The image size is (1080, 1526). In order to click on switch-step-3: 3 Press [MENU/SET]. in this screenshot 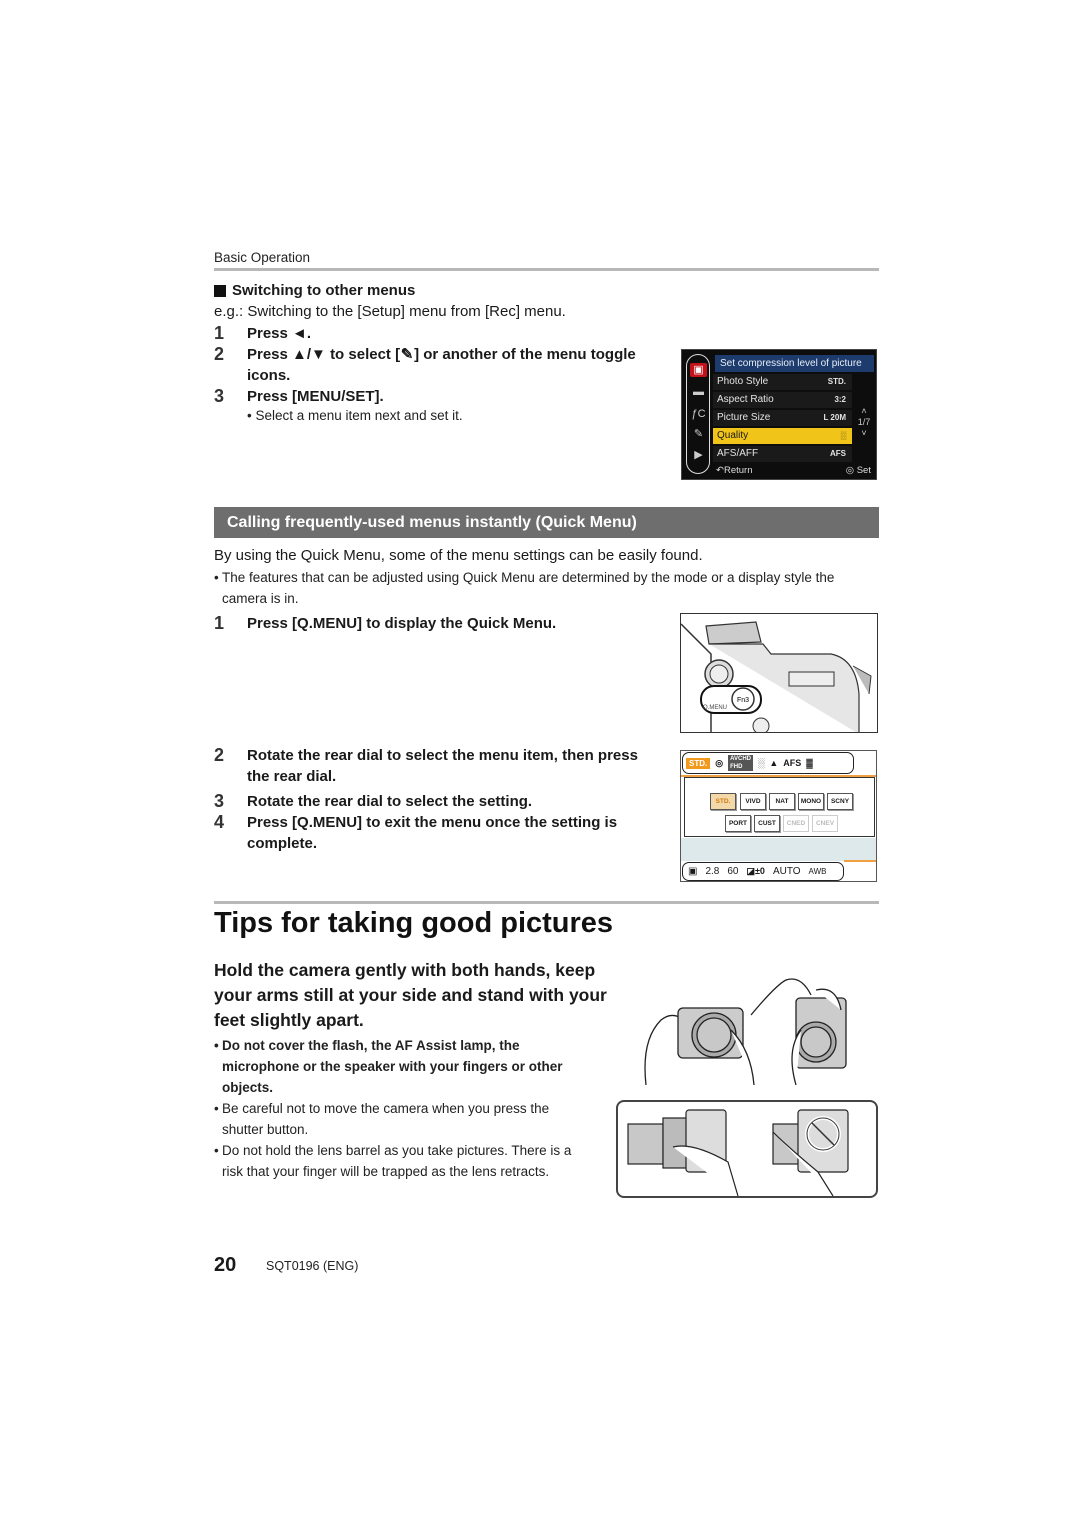, I will do `click(299, 396)`.